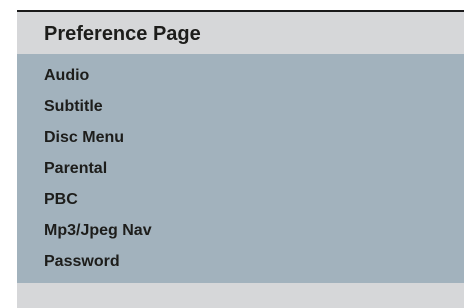 The image size is (464, 308). I want to click on menu-item-mp3-jpeg-nav: Mp3/Jpeg Nav, so click(240, 230).